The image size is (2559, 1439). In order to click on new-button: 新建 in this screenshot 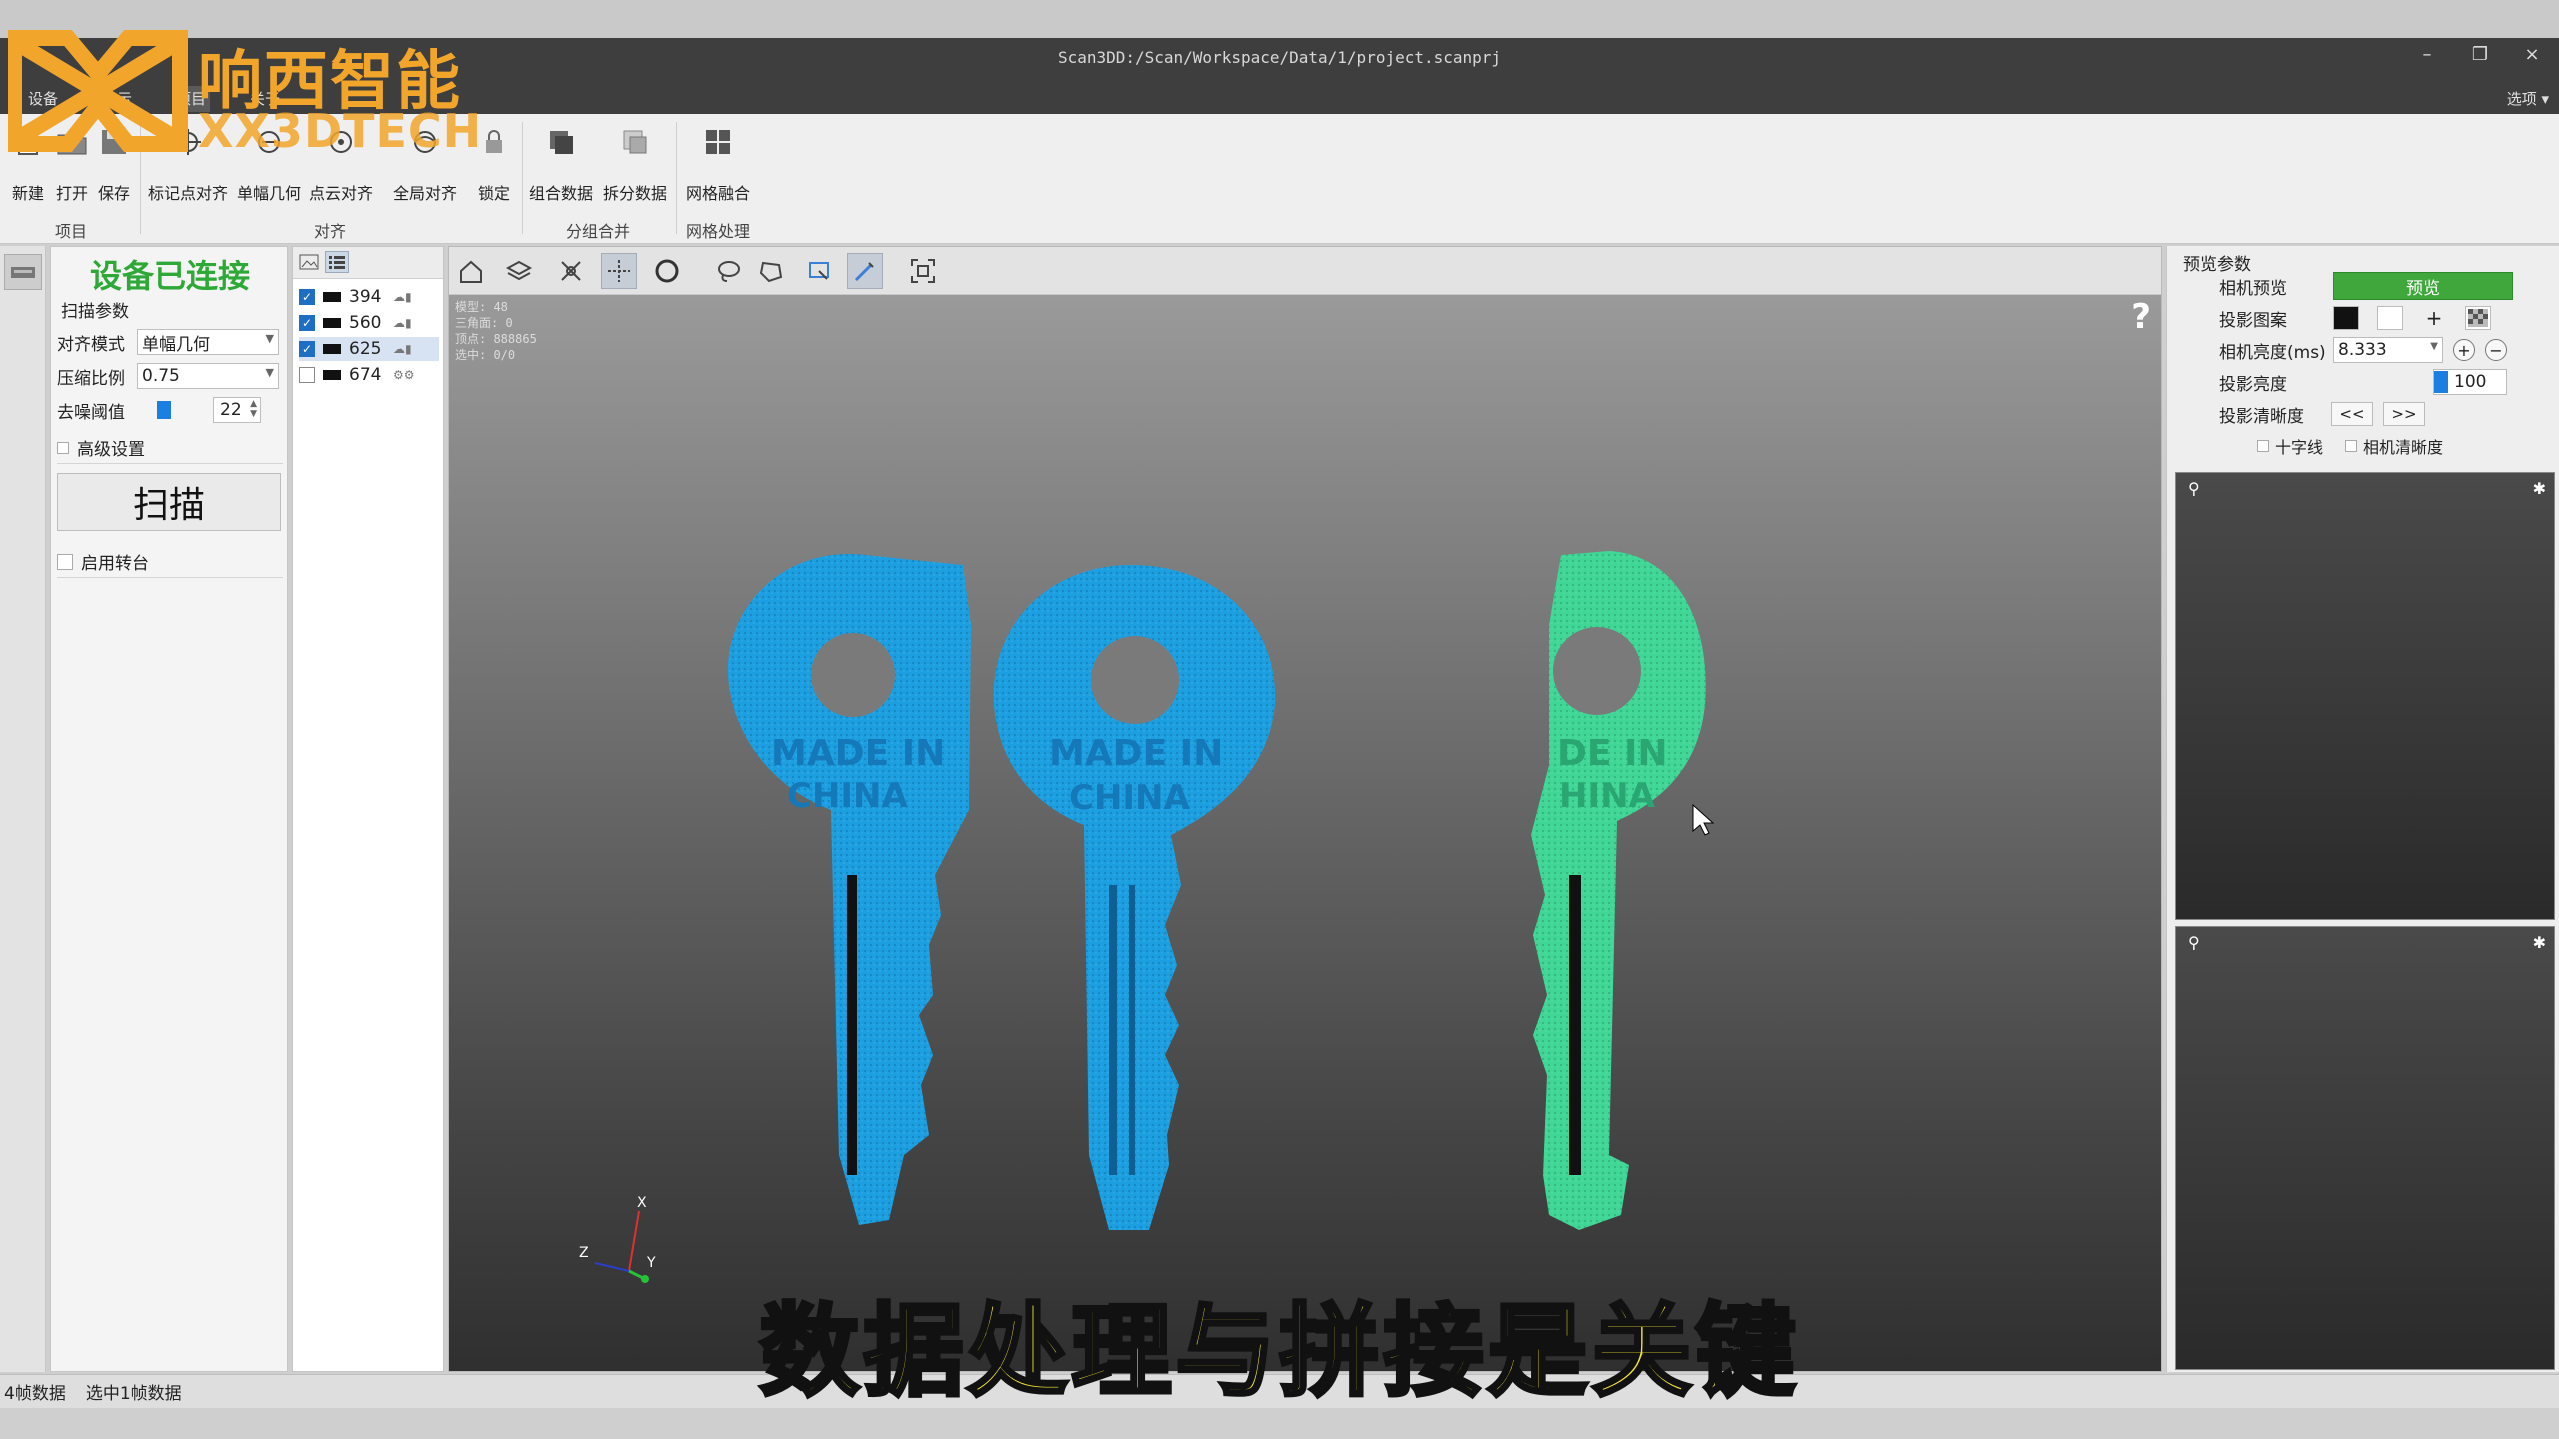, I will do `click(28, 159)`.